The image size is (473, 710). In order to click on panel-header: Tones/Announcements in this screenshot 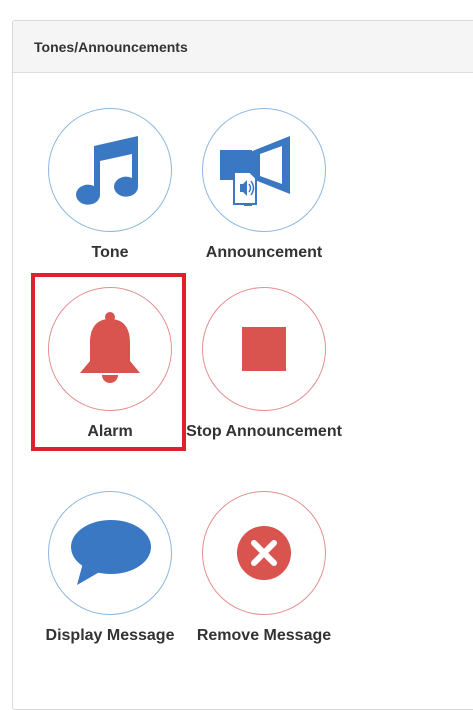, I will do `click(243, 47)`.